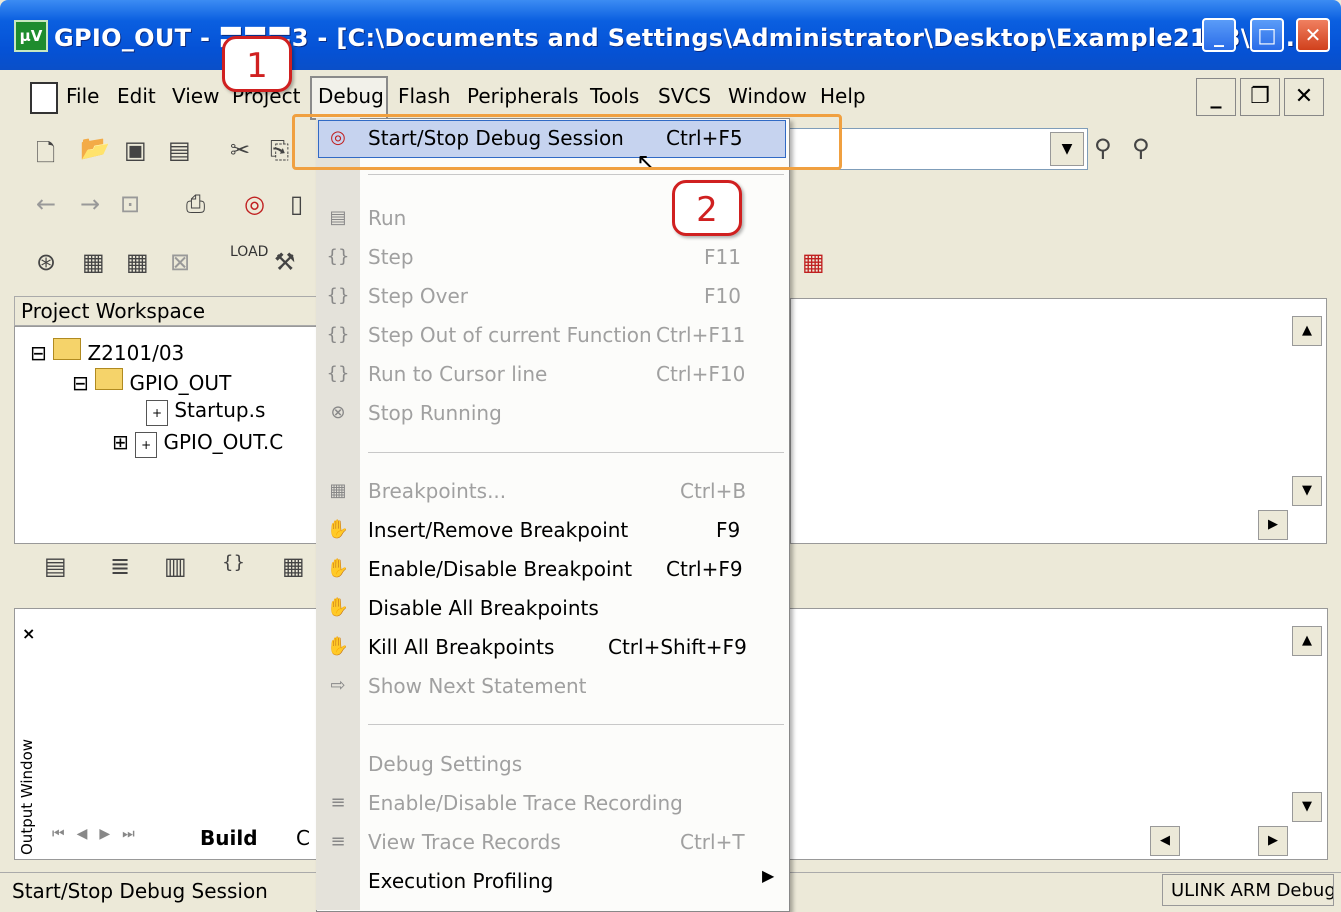  I want to click on menu-window: Window, so click(767, 96).